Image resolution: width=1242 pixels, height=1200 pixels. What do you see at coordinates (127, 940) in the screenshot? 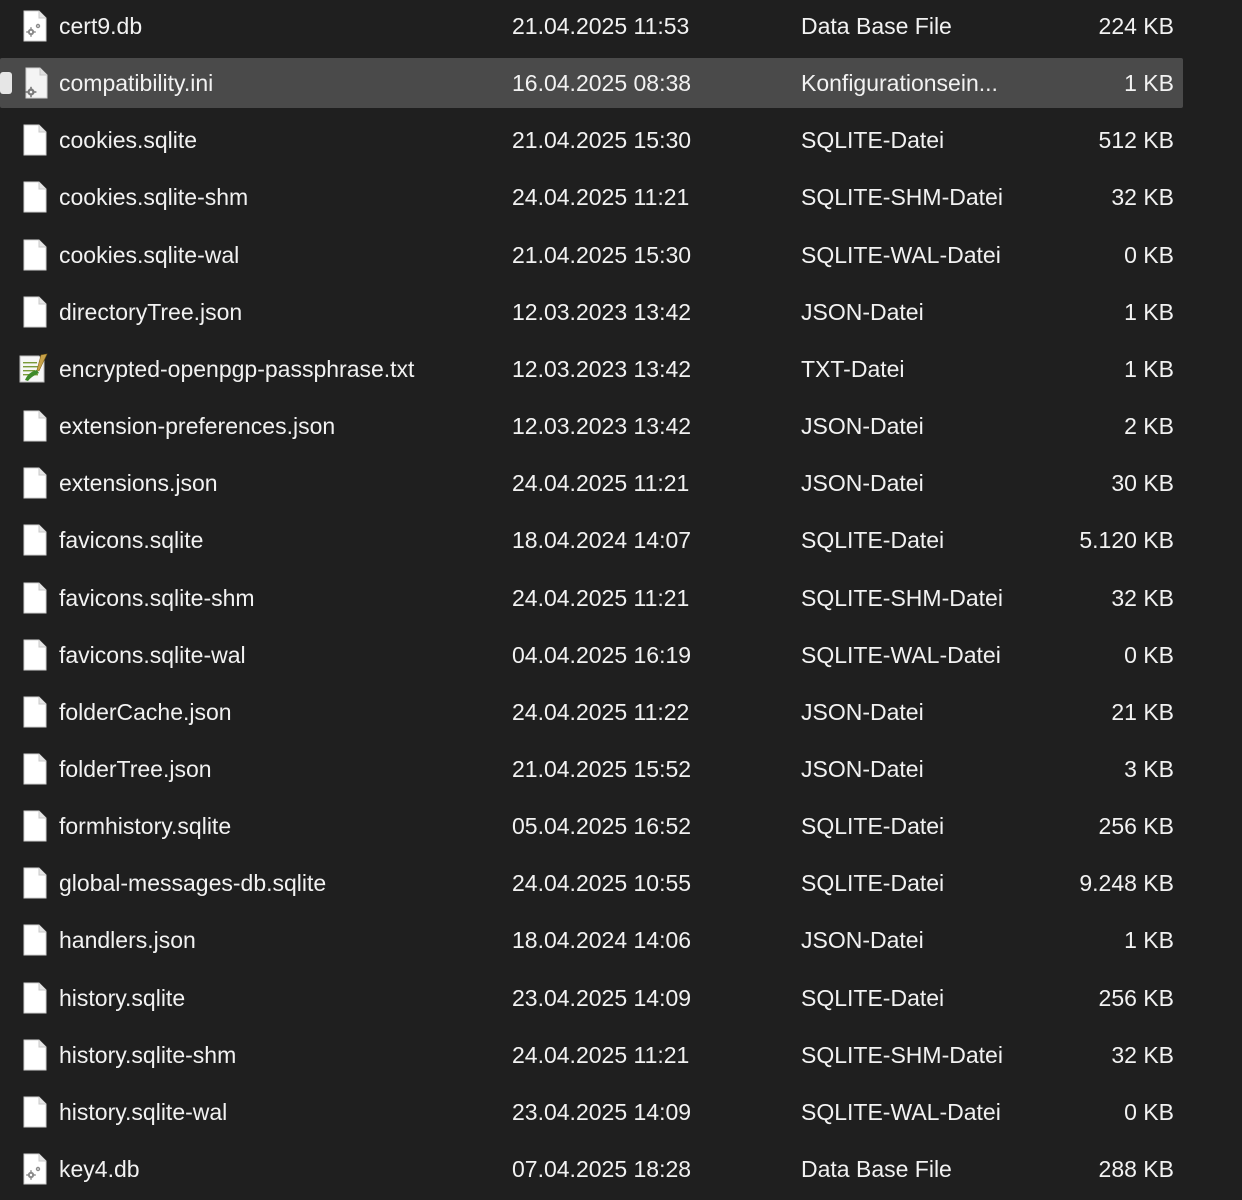
I see `file-name: handlers.json` at bounding box center [127, 940].